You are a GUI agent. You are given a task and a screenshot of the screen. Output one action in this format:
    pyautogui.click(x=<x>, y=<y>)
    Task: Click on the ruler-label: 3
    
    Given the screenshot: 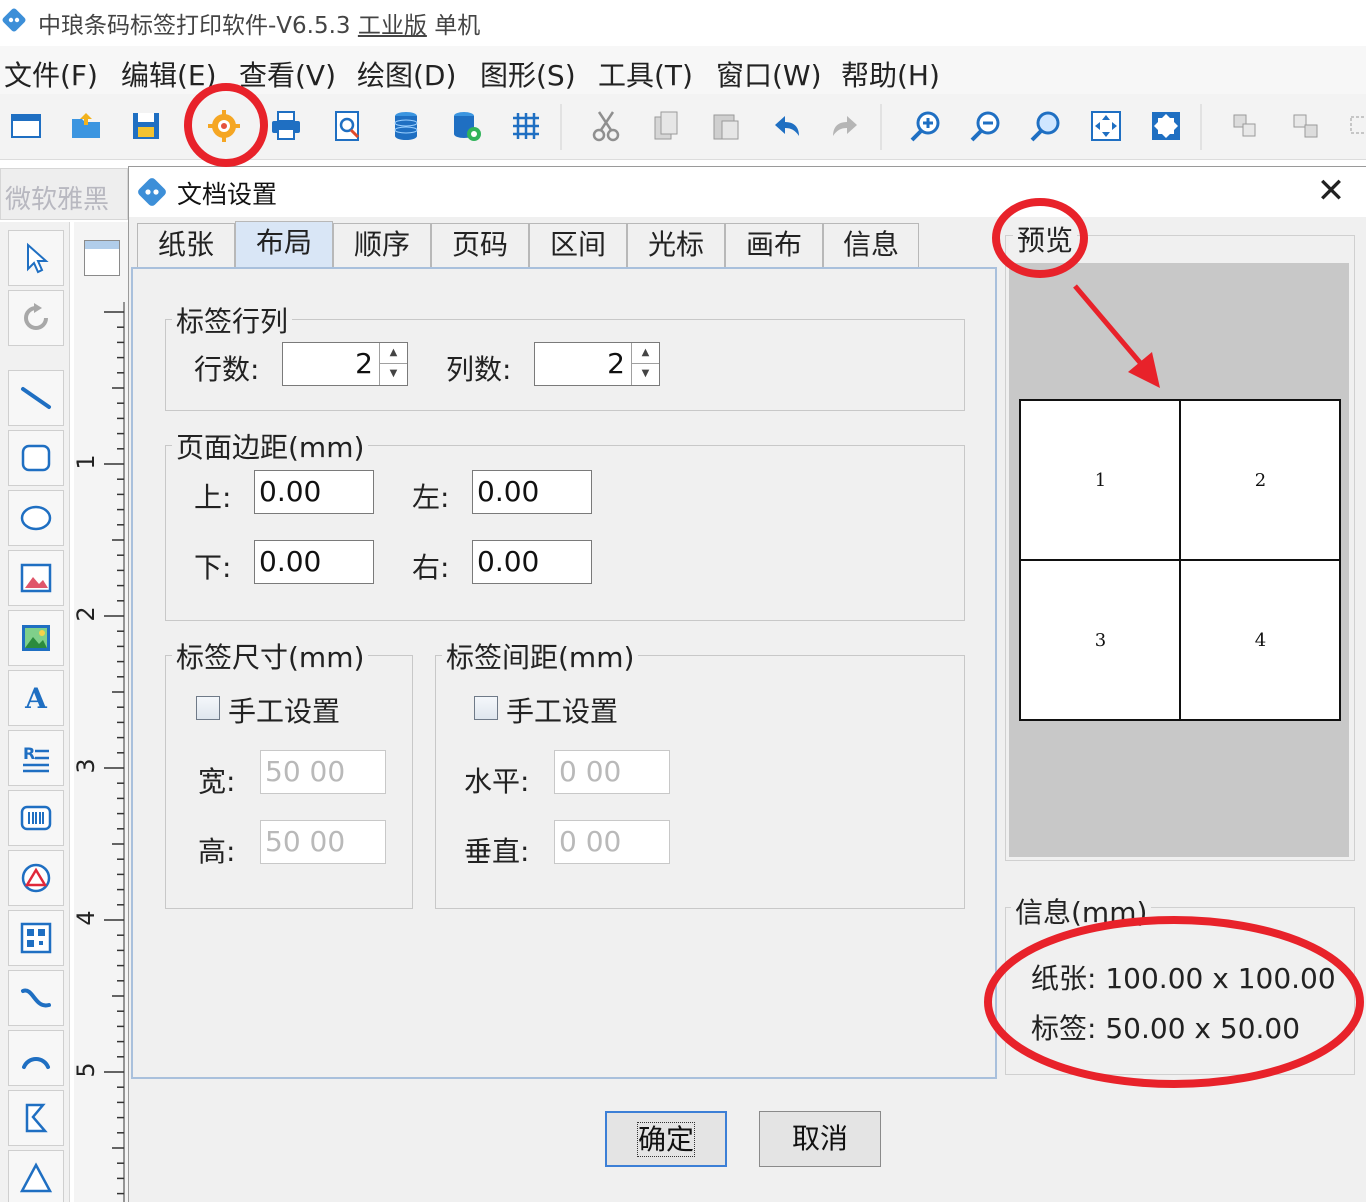 What is the action you would take?
    pyautogui.click(x=87, y=765)
    